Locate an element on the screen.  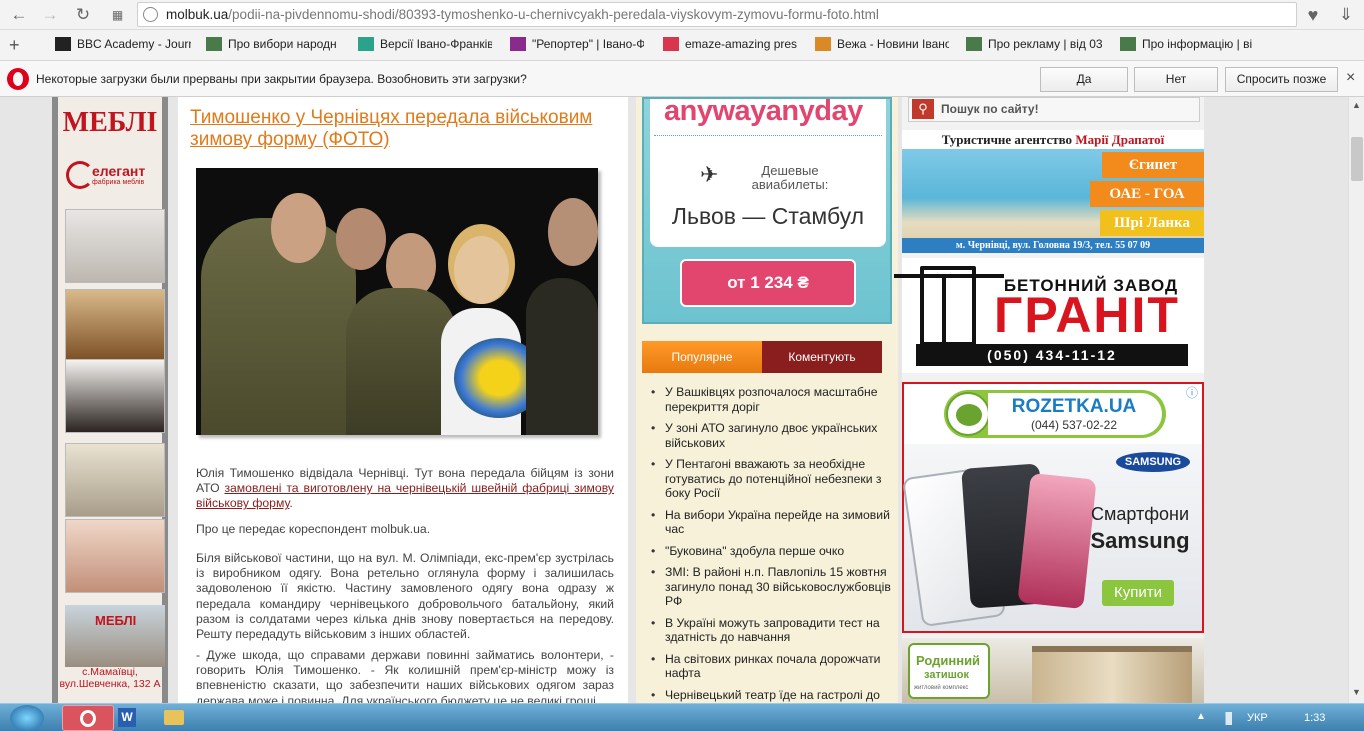
news-tabs: Популярне Коментують is located at coordinates (762, 357).